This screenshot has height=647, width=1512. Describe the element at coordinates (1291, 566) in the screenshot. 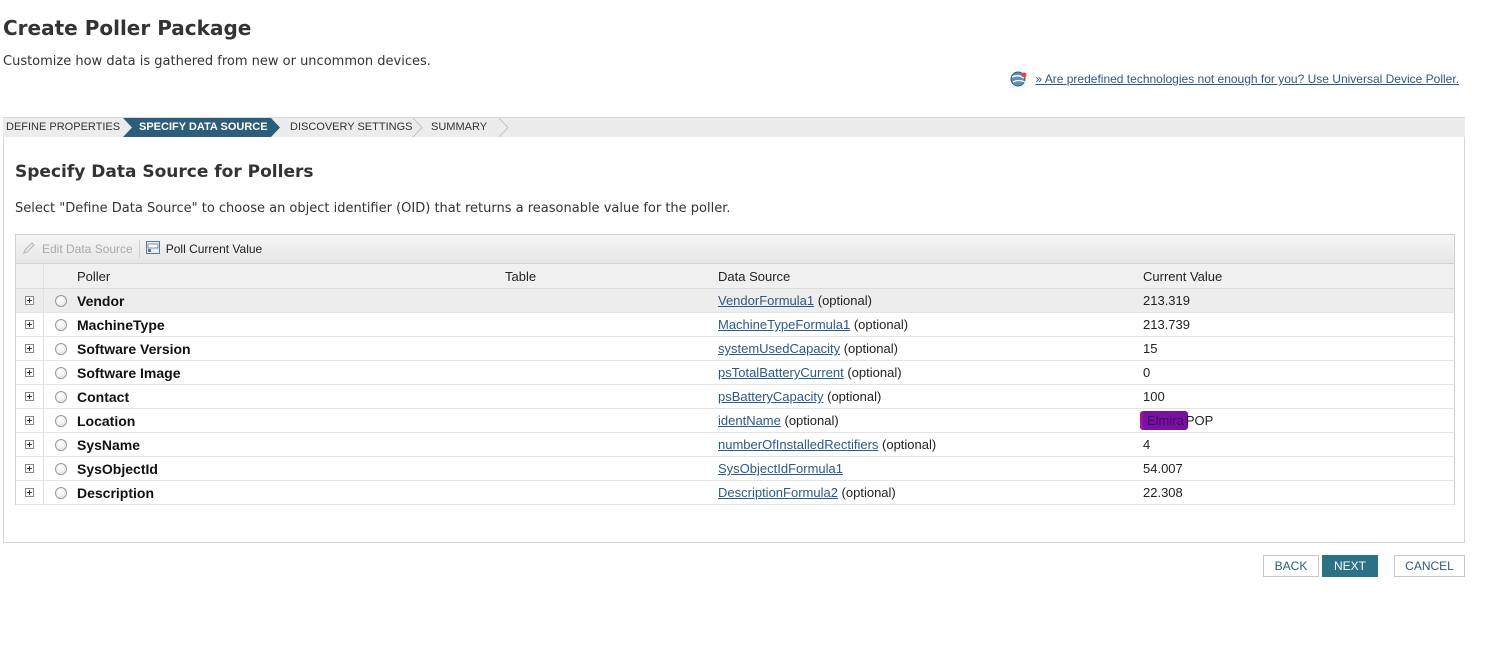

I see `back-button: BACK` at that location.